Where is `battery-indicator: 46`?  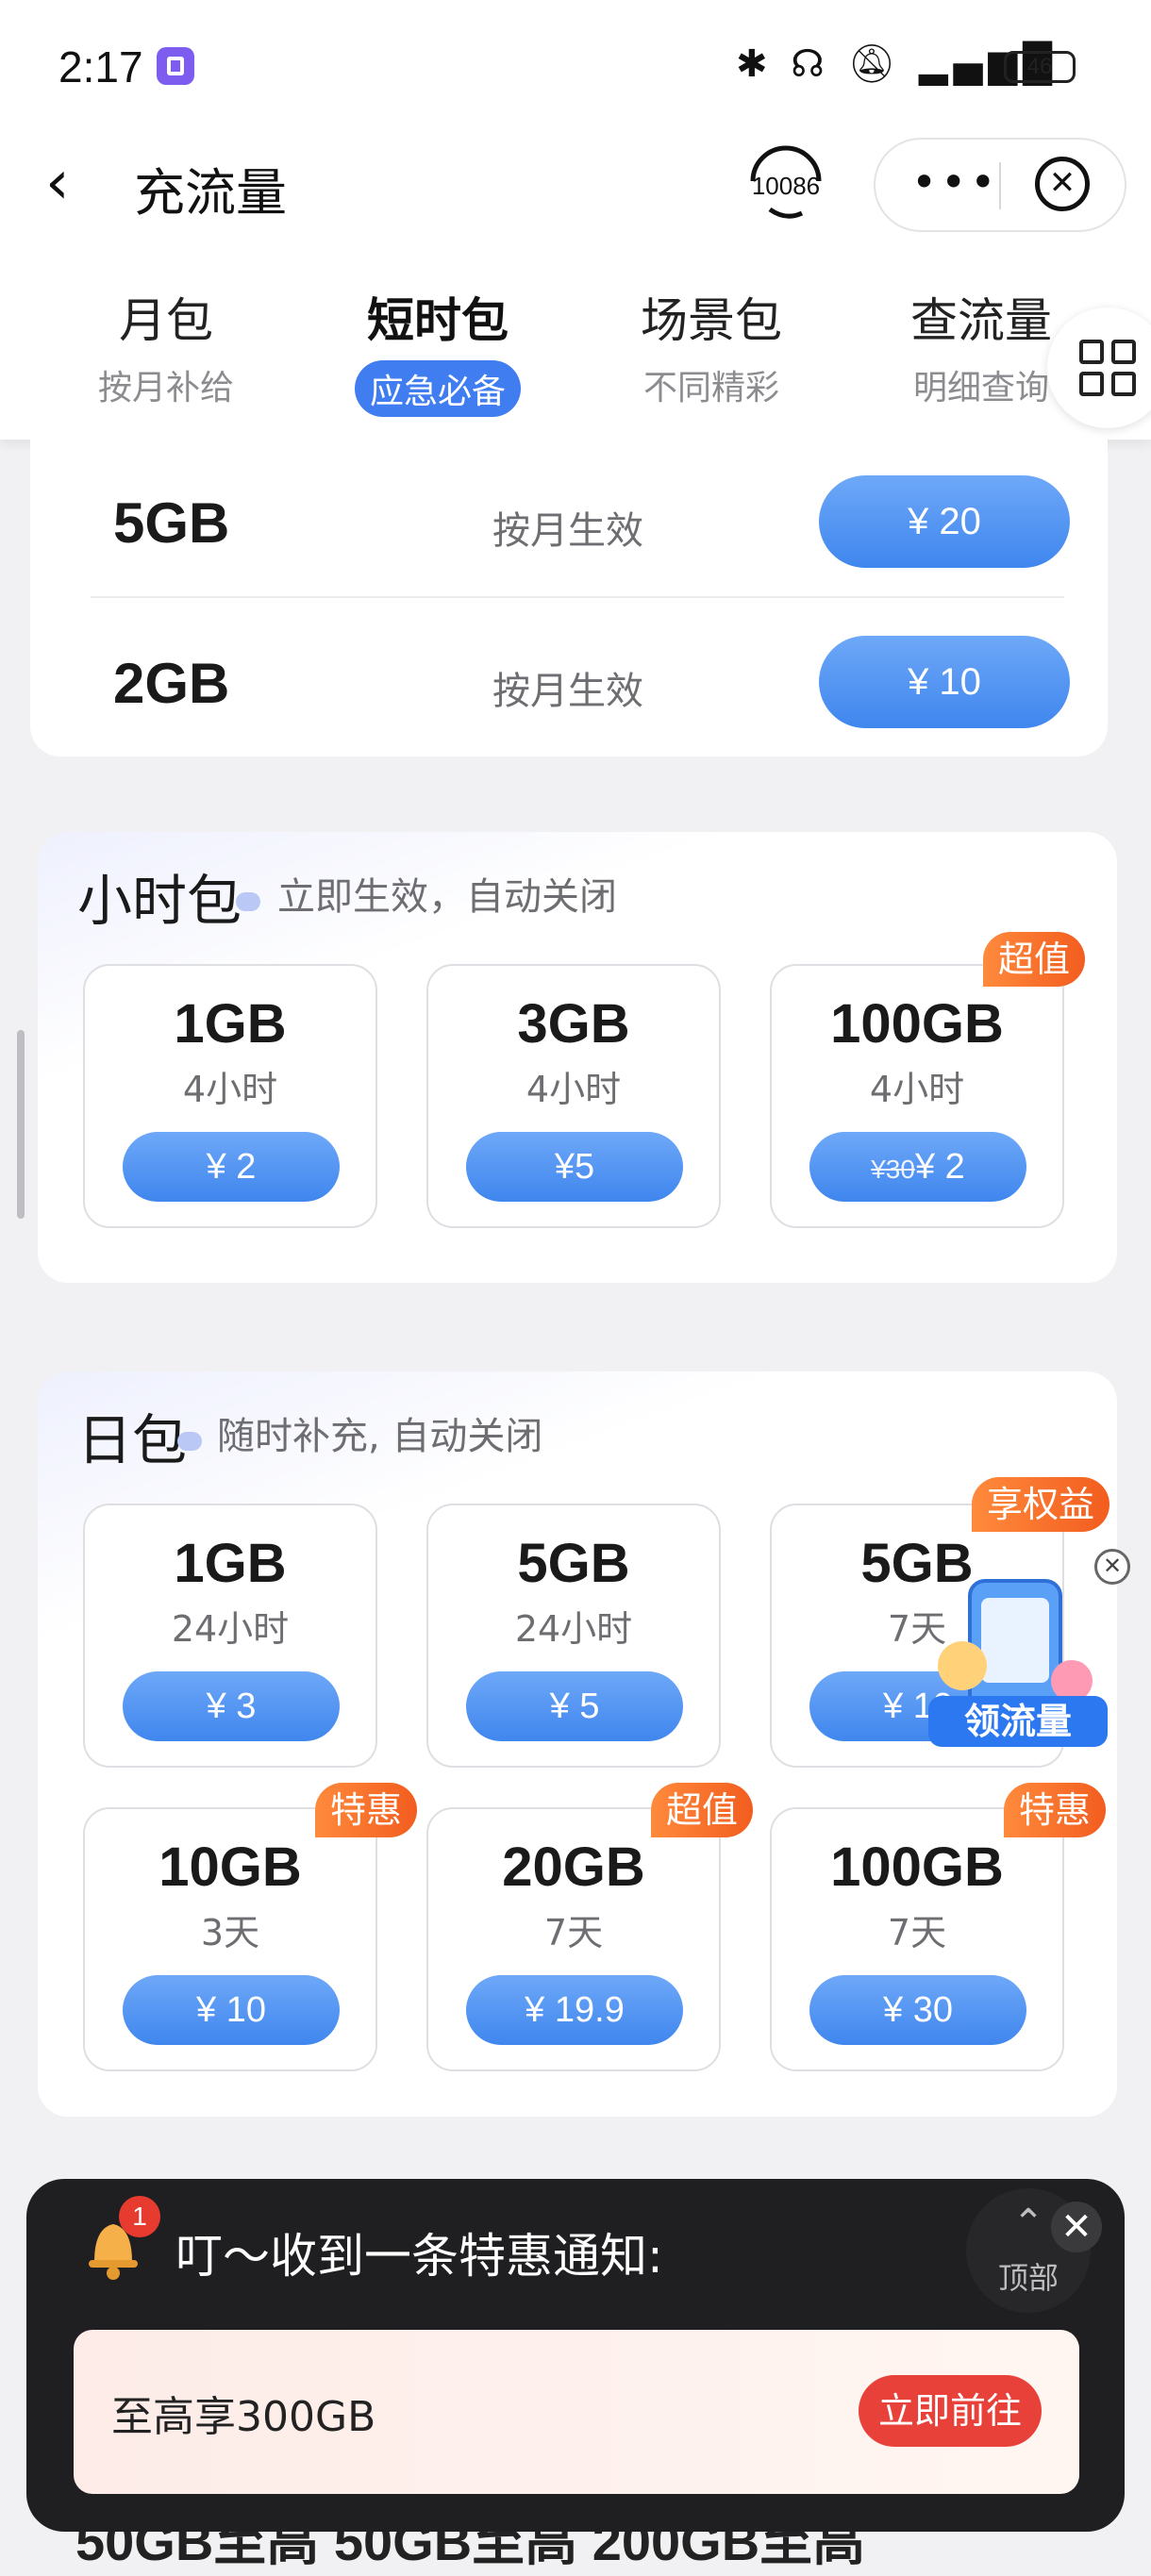
battery-indicator: 46 is located at coordinates (1040, 67).